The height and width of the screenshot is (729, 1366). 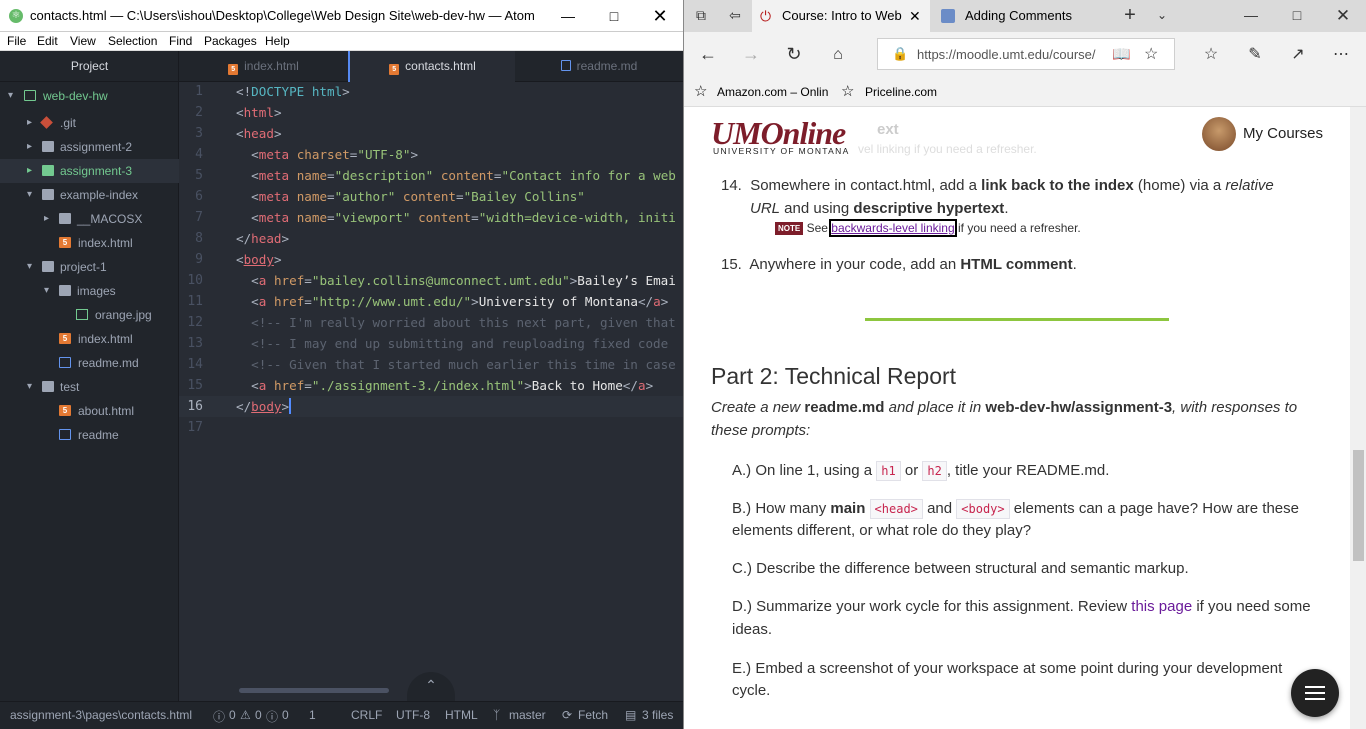 What do you see at coordinates (232, 715) in the screenshot?
I see `status-errors: 0` at bounding box center [232, 715].